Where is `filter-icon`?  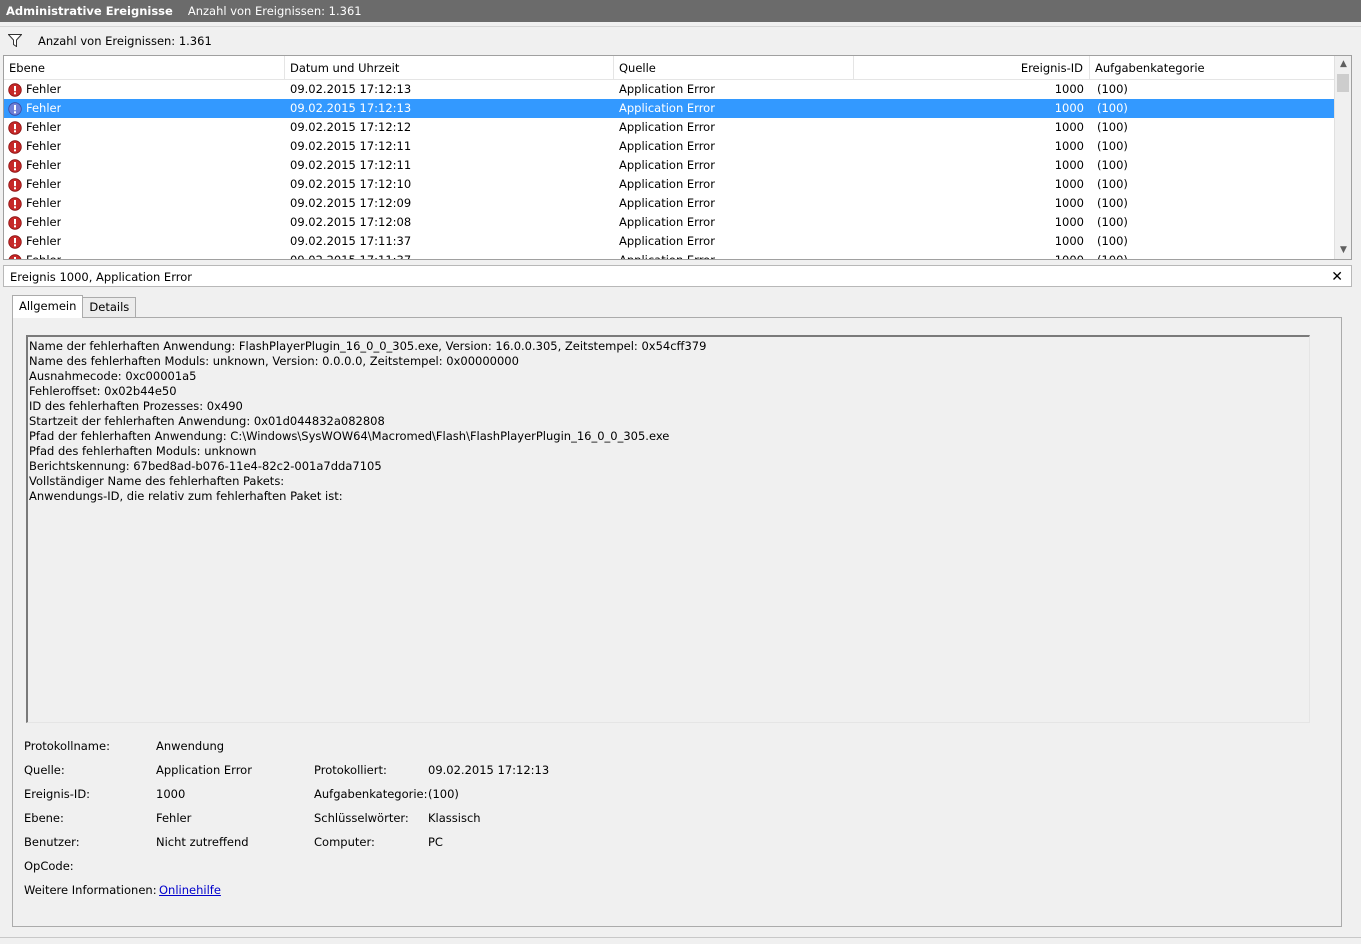 filter-icon is located at coordinates (15, 40).